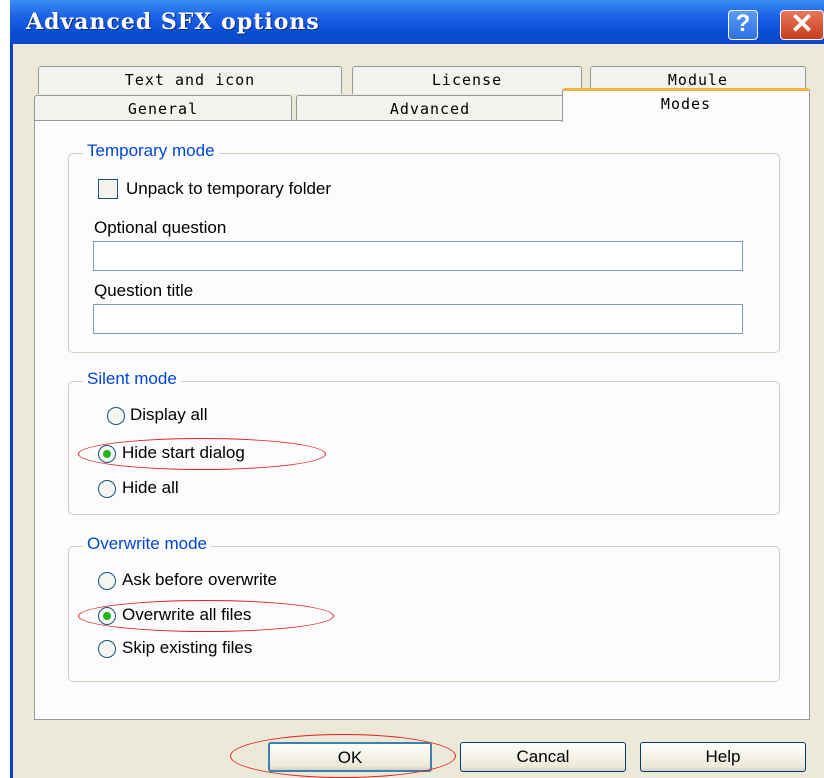 The height and width of the screenshot is (778, 824). I want to click on close-icon: ✕, so click(802, 23).